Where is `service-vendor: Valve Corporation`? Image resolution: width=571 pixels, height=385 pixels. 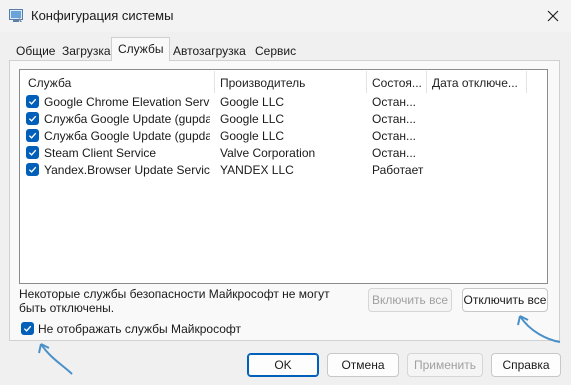 service-vendor: Valve Corporation is located at coordinates (268, 153).